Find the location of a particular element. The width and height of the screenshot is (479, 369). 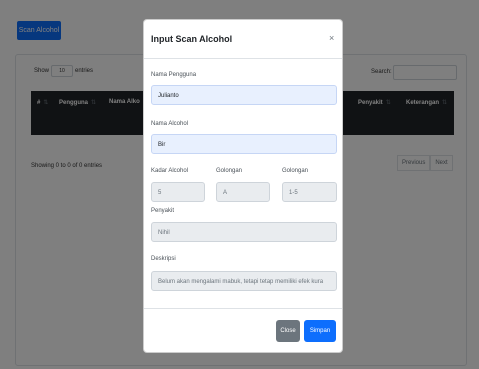

modal-header: Input Scan Alcohol × is located at coordinates (243, 39).